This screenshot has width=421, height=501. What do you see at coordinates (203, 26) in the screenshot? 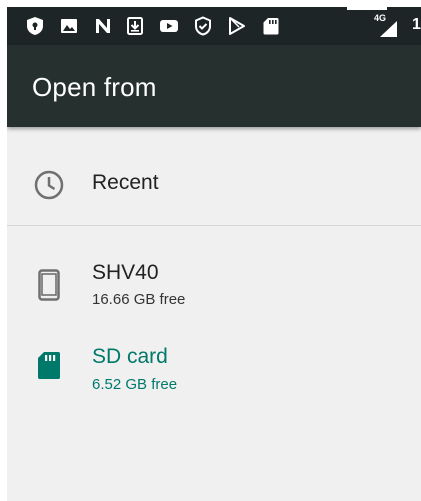
I see `shield-check-icon` at bounding box center [203, 26].